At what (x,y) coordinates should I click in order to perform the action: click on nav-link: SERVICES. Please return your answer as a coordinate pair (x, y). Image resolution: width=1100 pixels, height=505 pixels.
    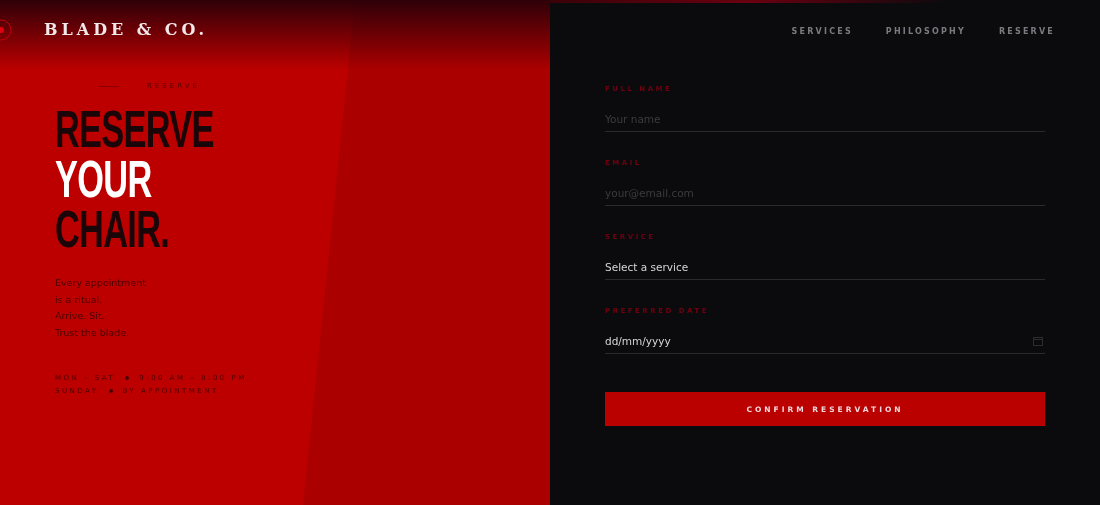
    Looking at the image, I should click on (822, 31).